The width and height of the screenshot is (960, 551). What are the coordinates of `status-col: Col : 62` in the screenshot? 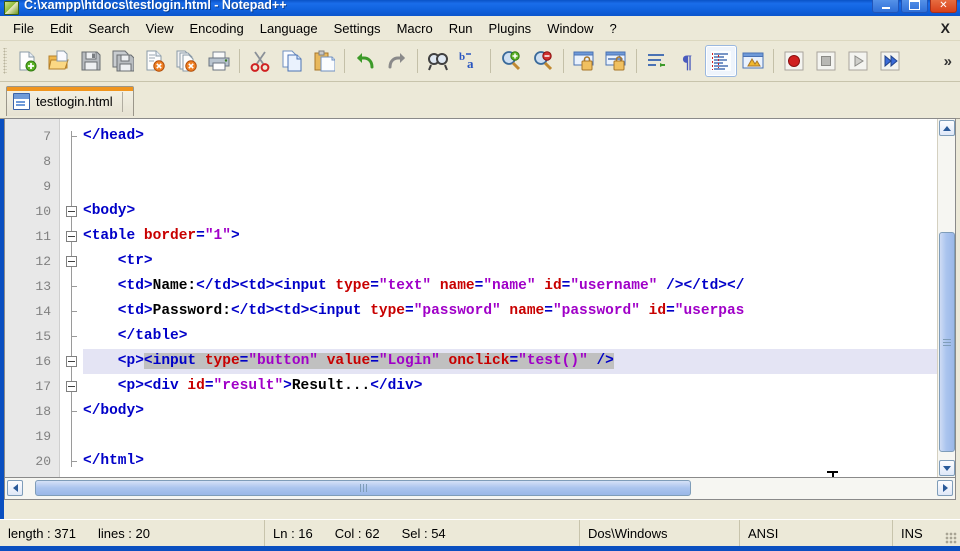 It's located at (357, 533).